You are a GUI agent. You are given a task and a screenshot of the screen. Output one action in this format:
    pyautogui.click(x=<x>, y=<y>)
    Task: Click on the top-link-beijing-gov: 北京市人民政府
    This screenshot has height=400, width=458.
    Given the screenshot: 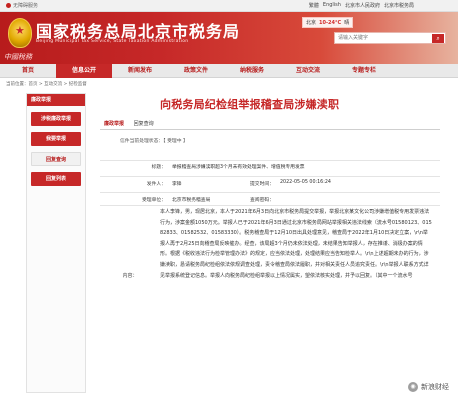 What is the action you would take?
    pyautogui.click(x=362, y=5)
    